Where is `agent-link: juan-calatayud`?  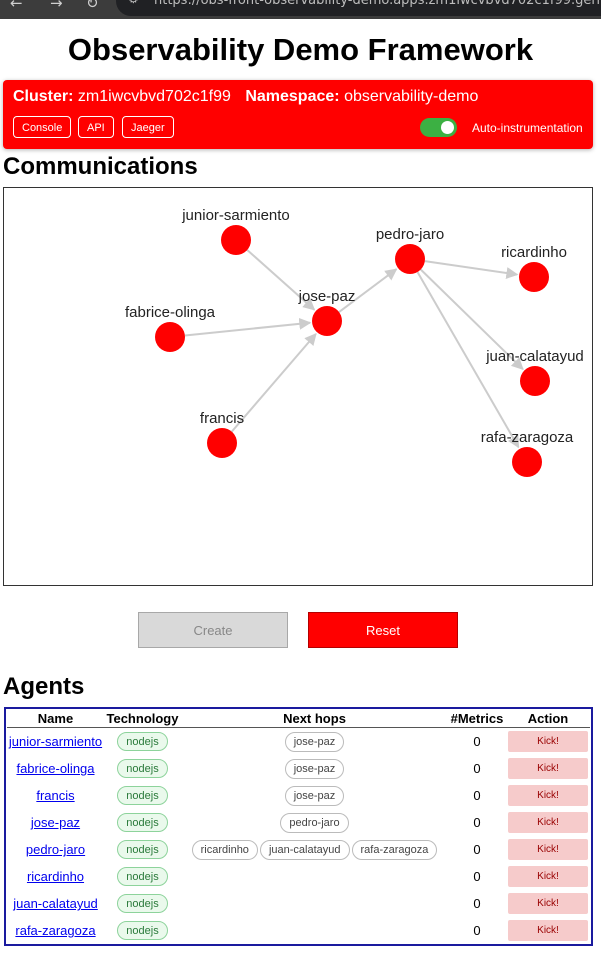 agent-link: juan-calatayud is located at coordinates (55, 903).